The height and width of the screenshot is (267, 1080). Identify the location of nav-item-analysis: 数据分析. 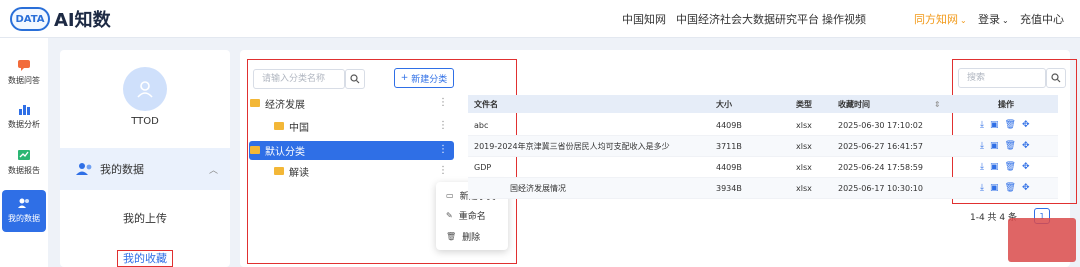
(24, 117).